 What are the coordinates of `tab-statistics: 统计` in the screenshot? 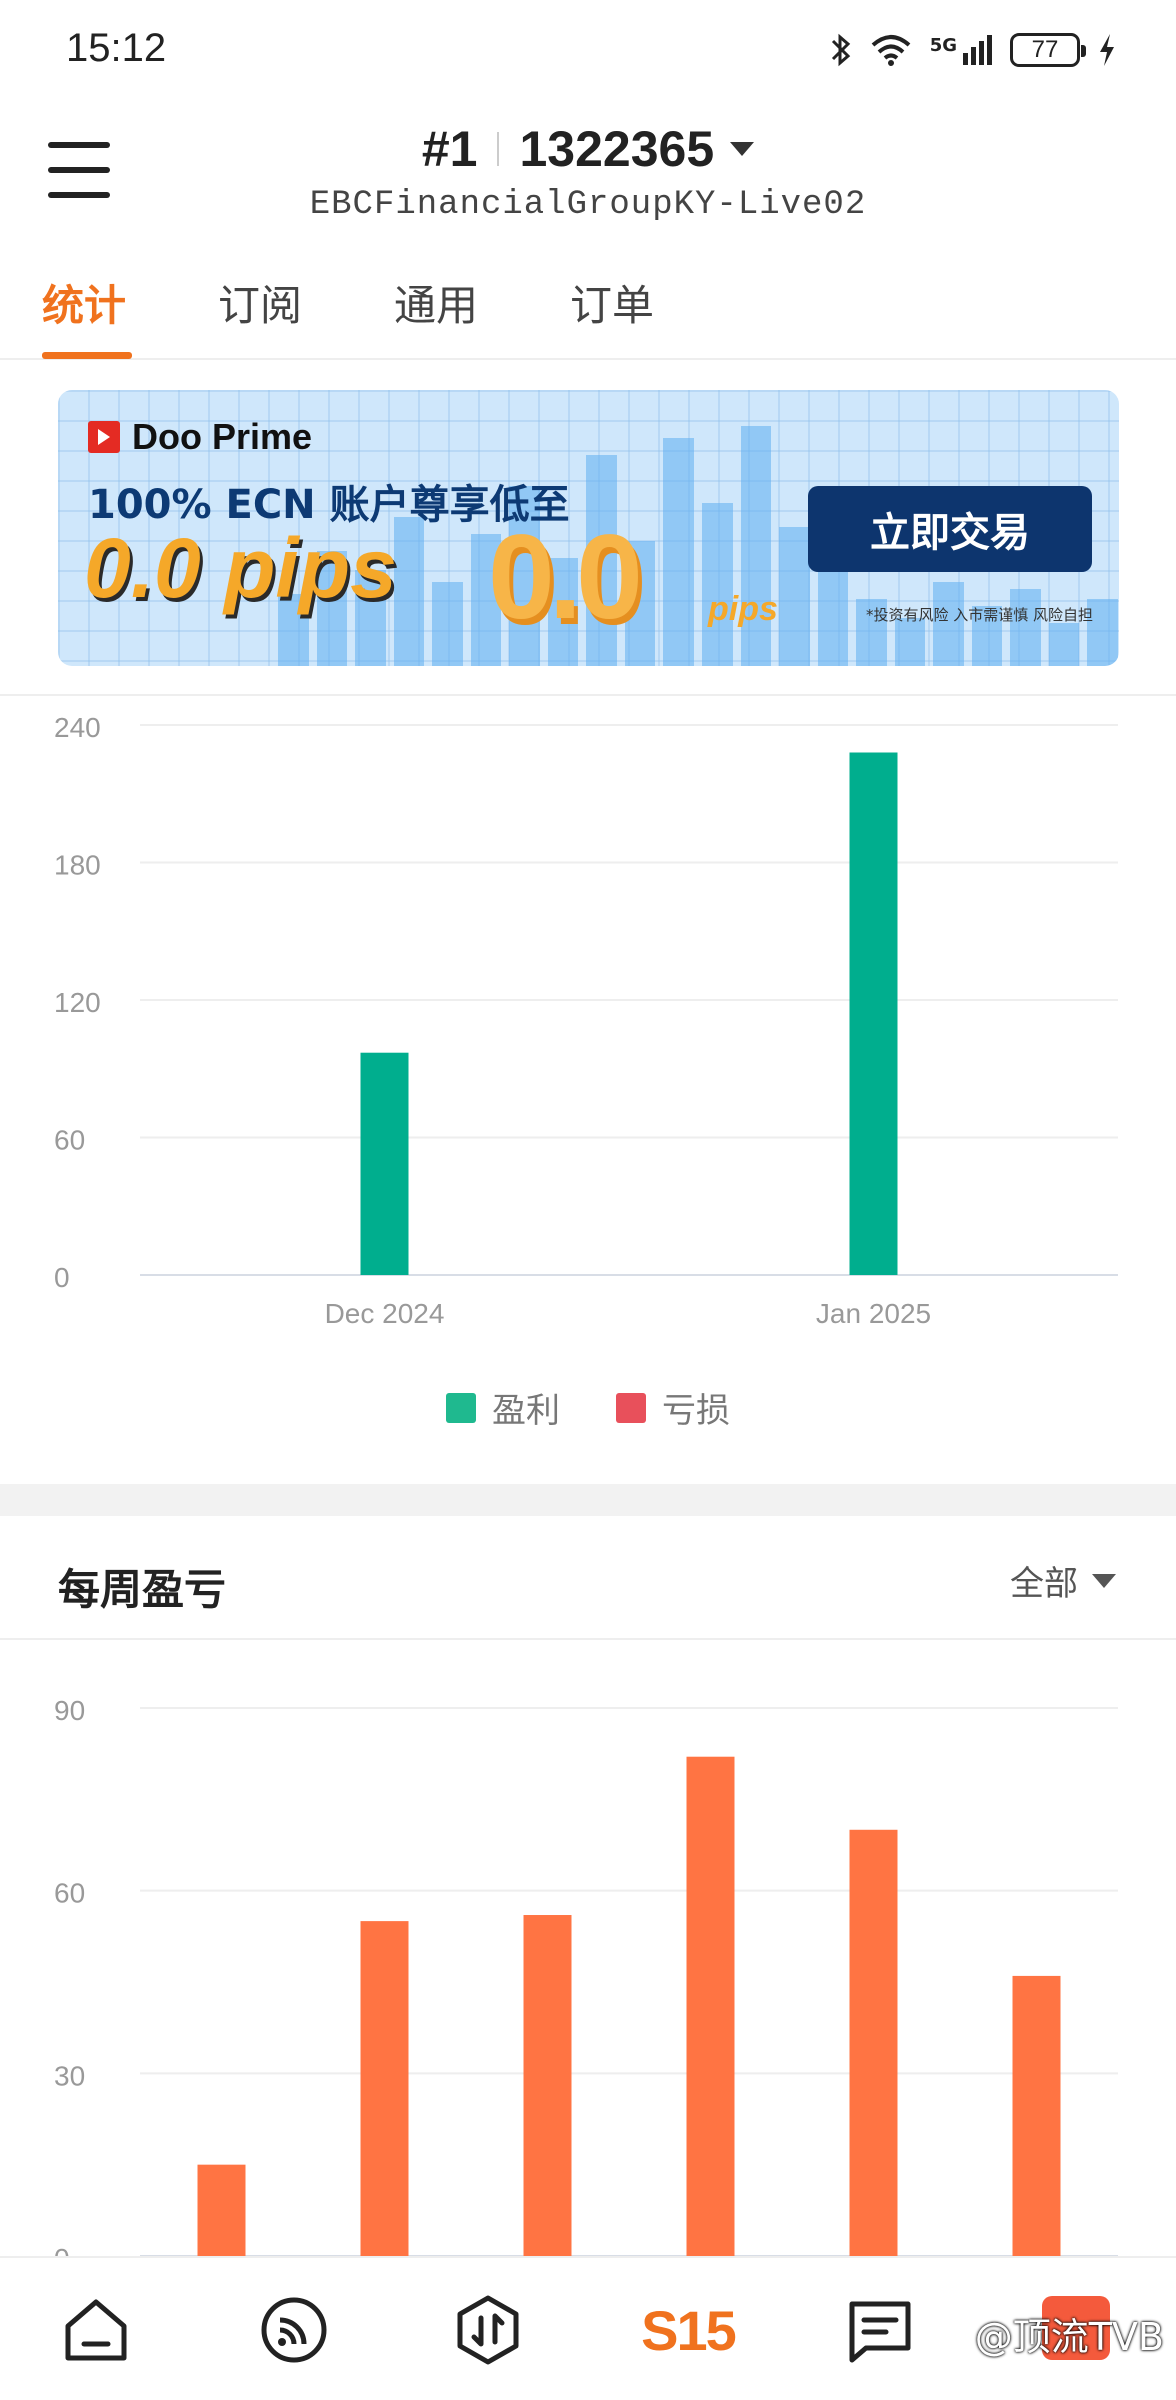 It's located at (84, 302).